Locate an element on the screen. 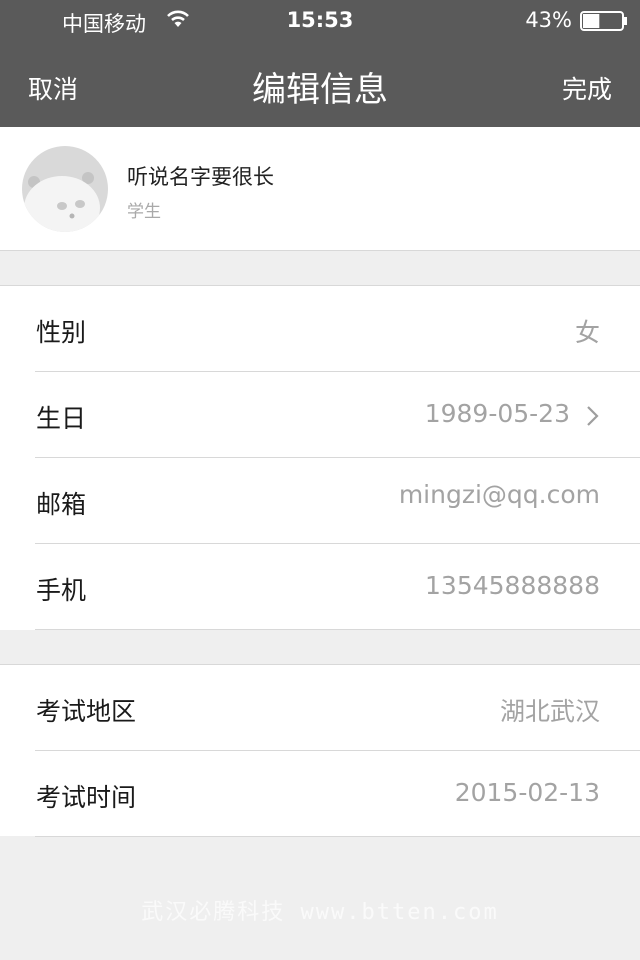 Image resolution: width=640 pixels, height=960 pixels. gender-row: 性别 女 is located at coordinates (320, 329).